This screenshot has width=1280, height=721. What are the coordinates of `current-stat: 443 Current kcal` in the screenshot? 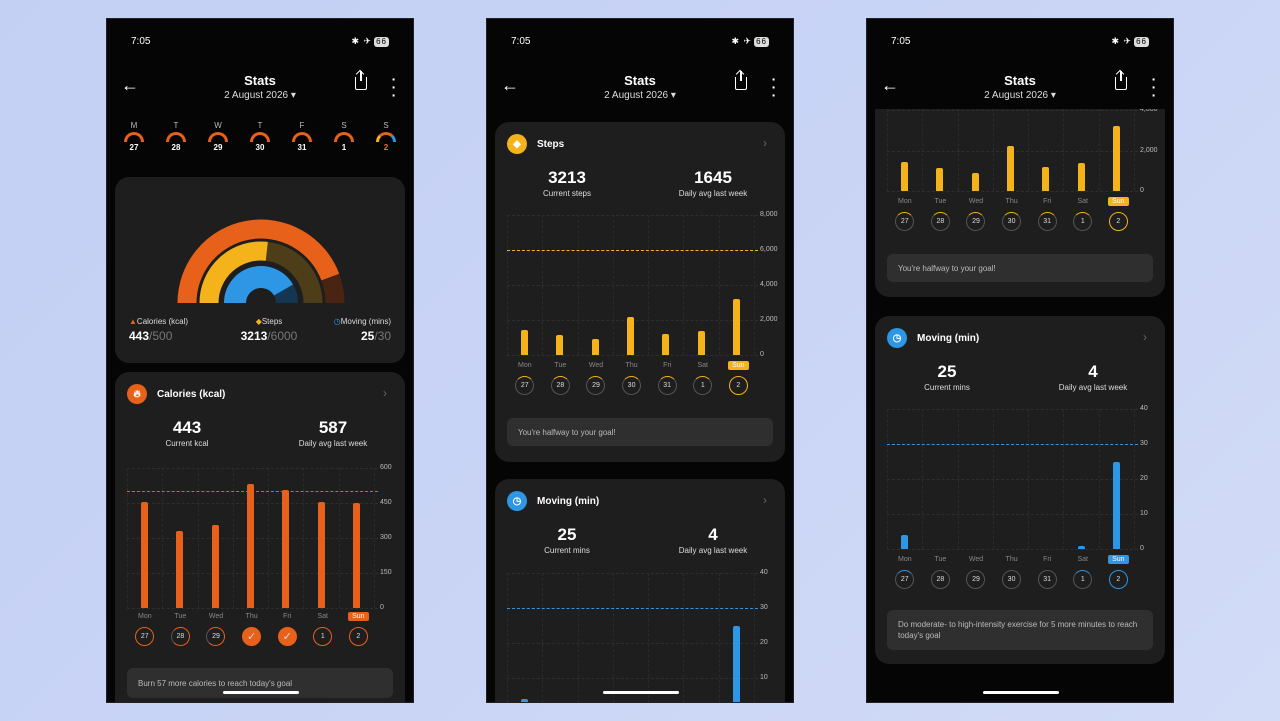 It's located at (187, 433).